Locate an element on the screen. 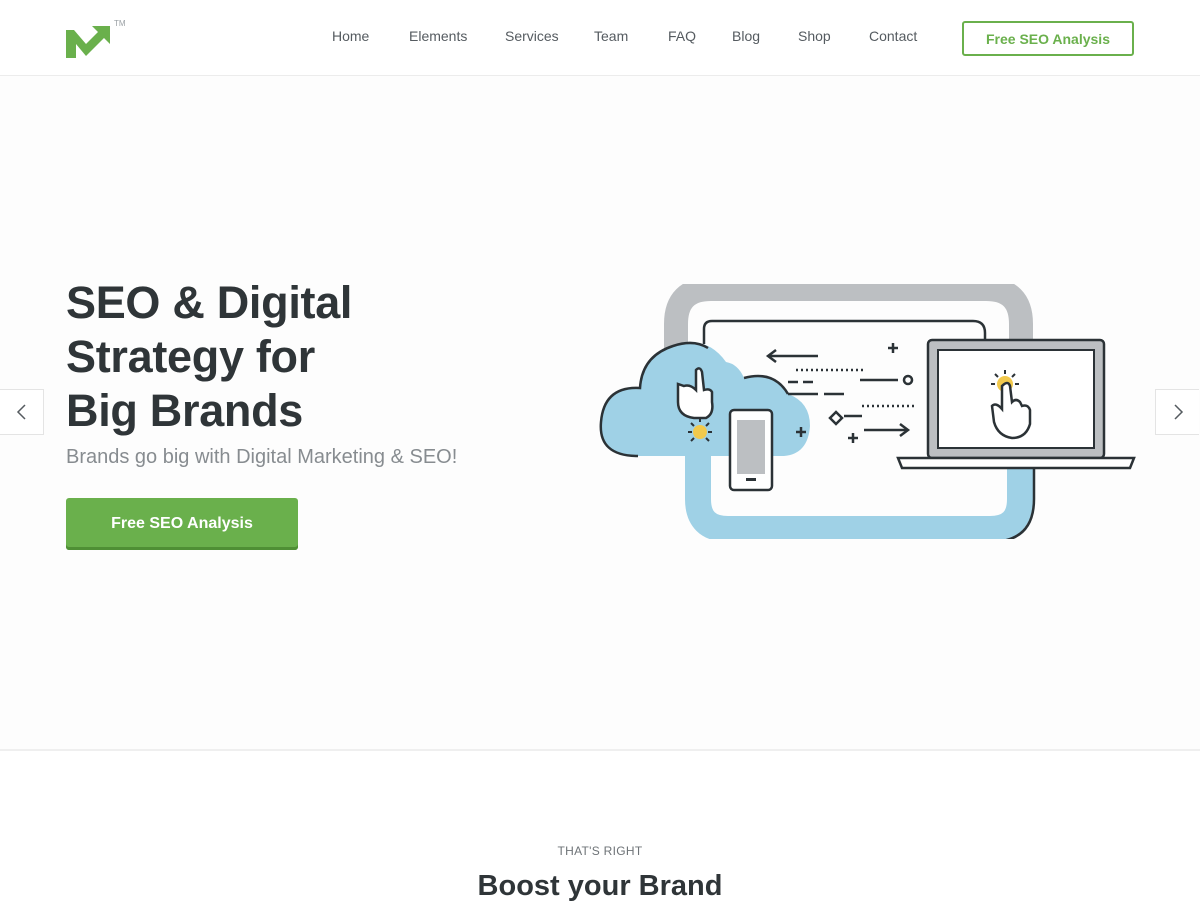  section-eyebrow: THAT'S RIGHT is located at coordinates (600, 851).